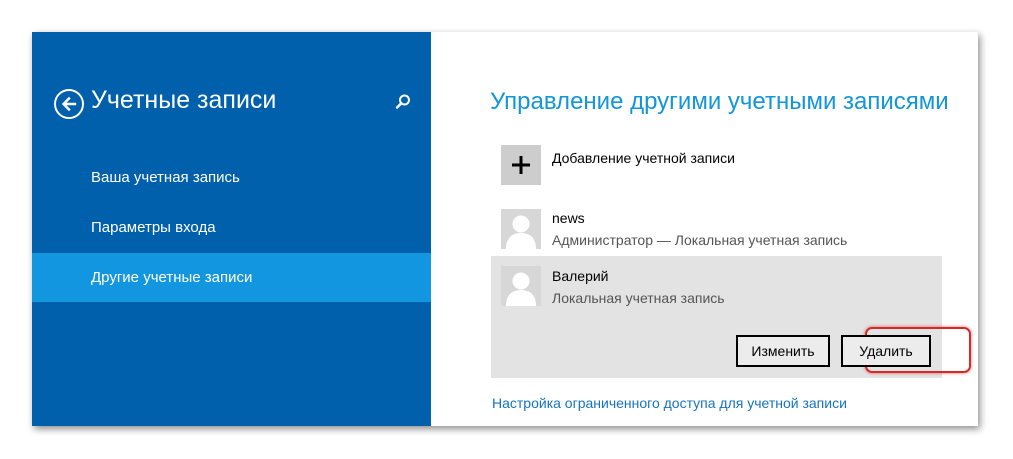  I want to click on delete-account-button: Удалить, so click(886, 351).